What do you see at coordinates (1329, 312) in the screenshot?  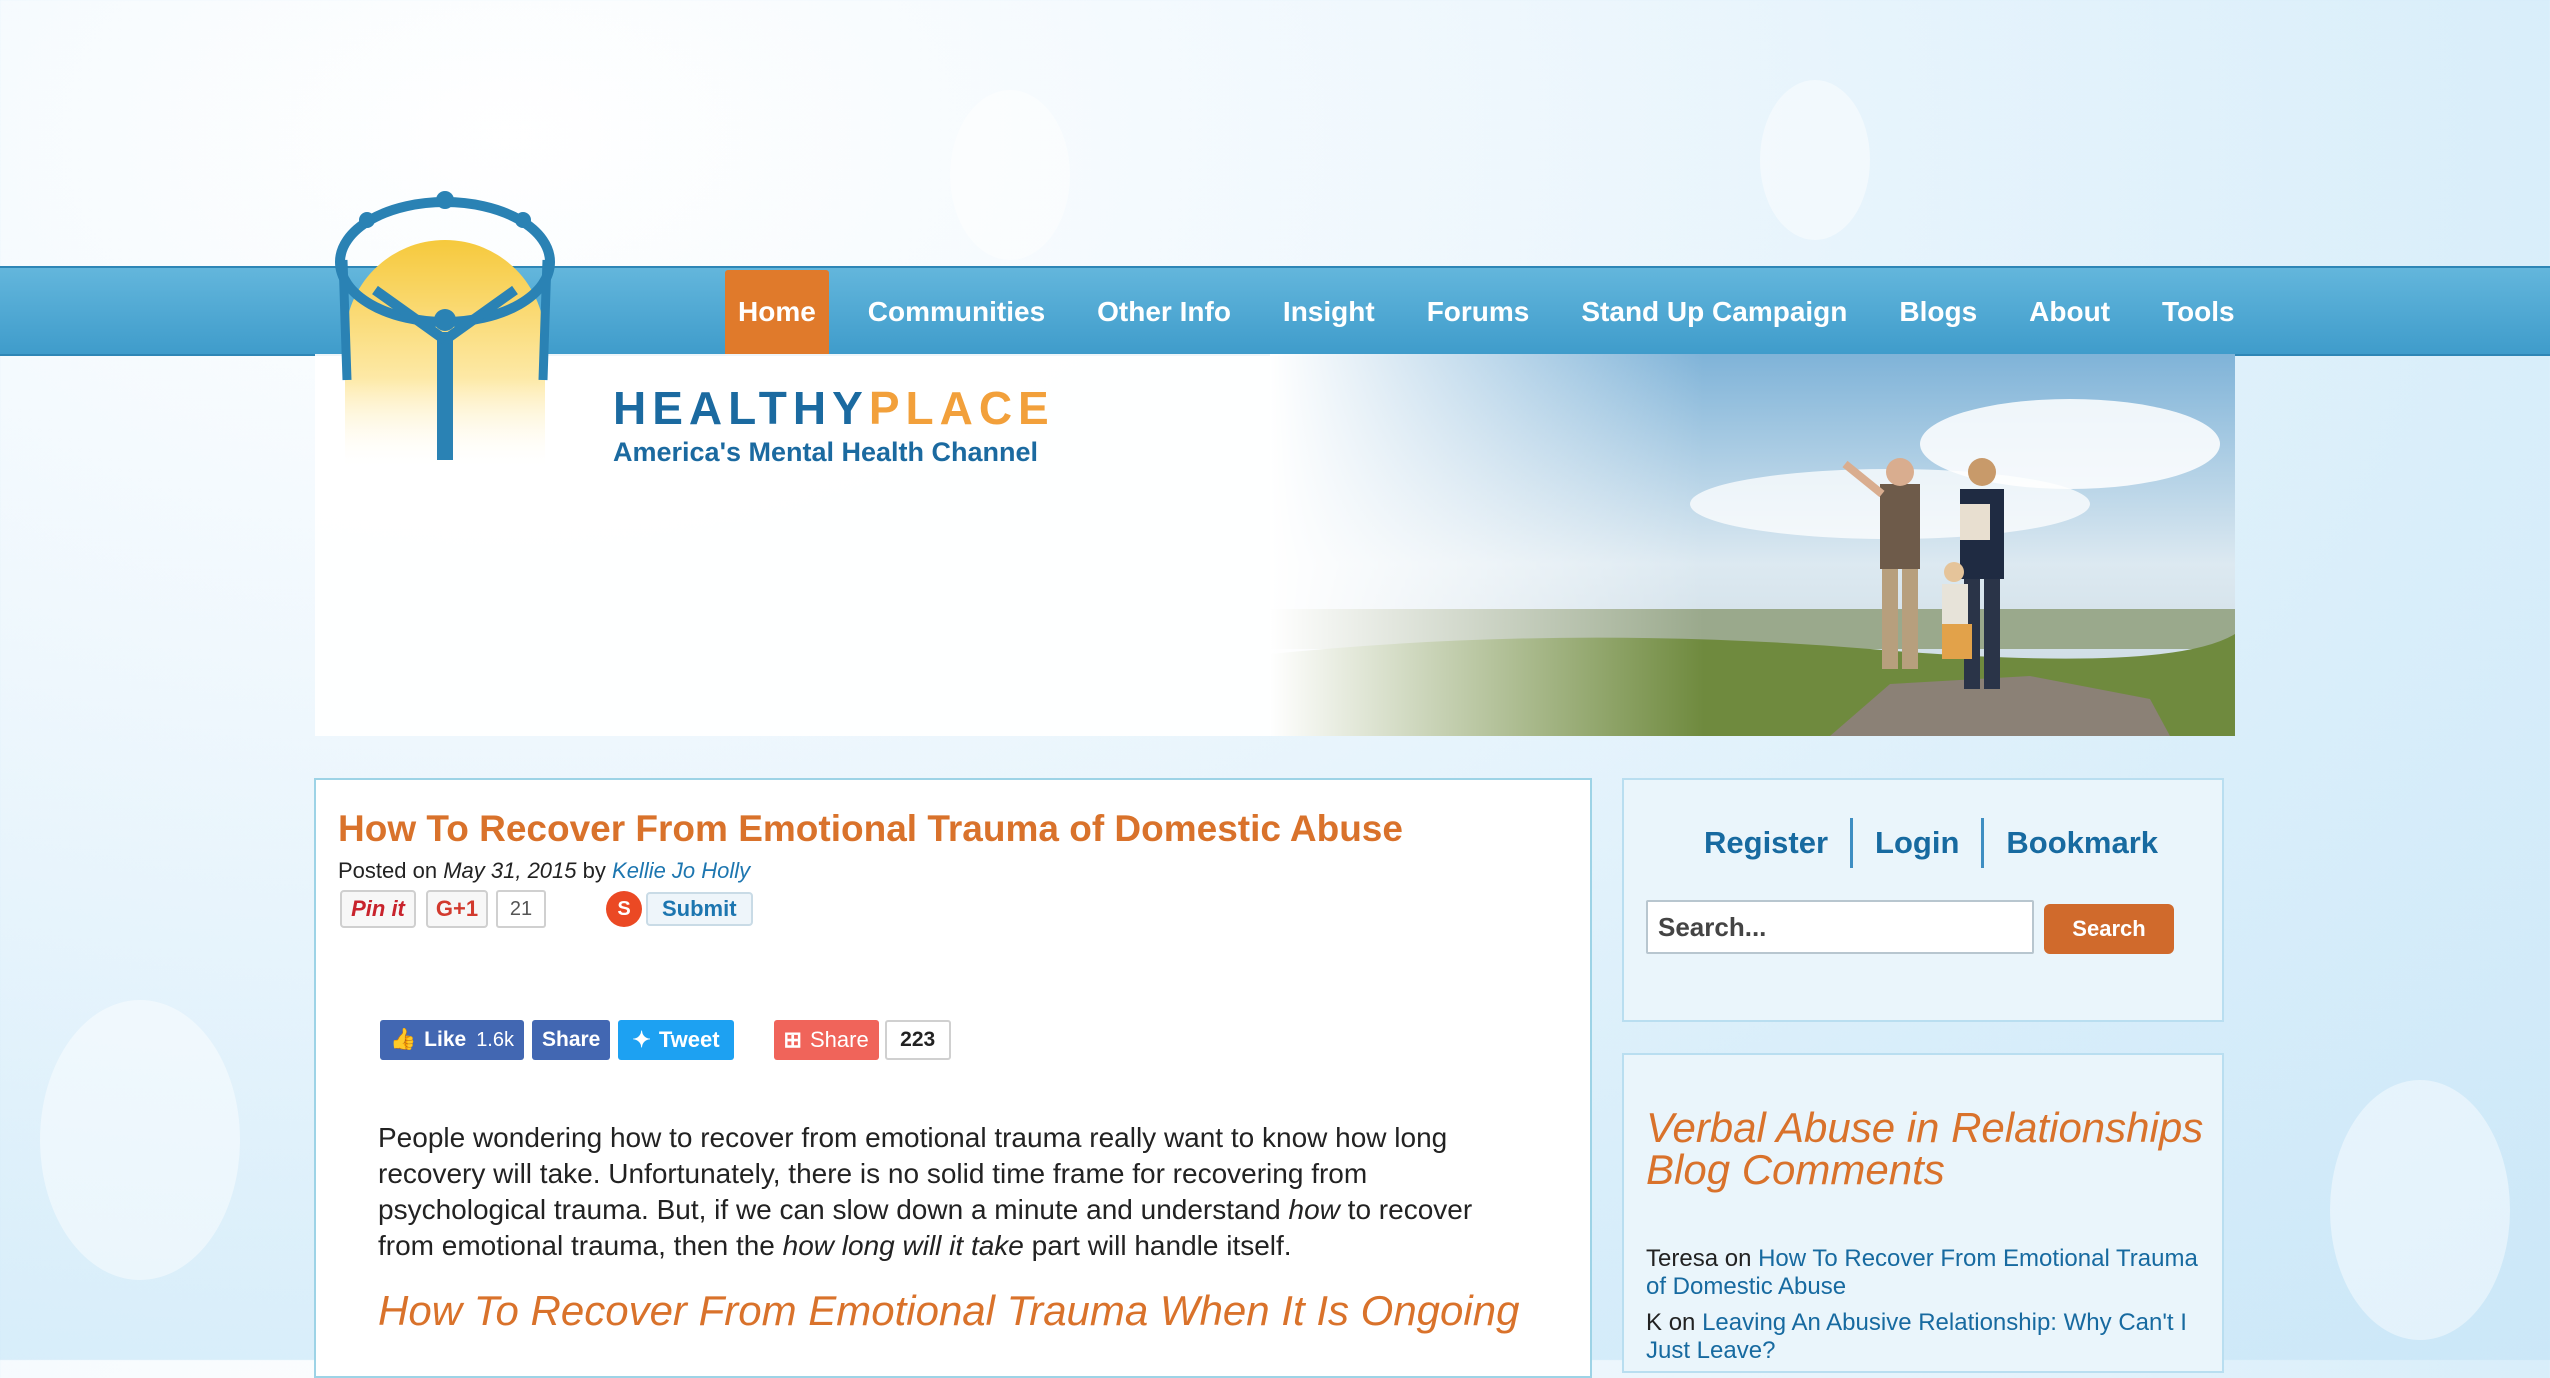 I see `nav-item-insight: Insight` at bounding box center [1329, 312].